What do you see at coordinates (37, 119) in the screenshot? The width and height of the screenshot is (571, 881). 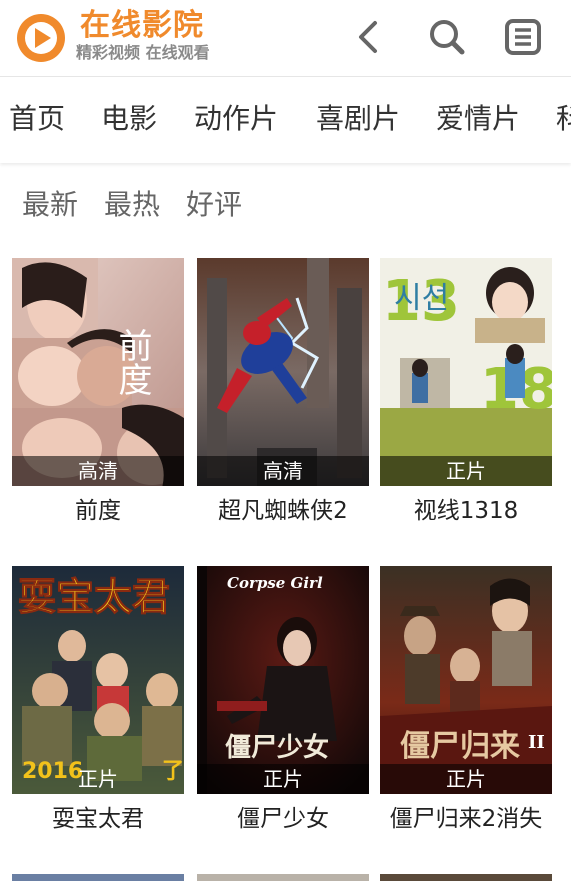 I see `category-home: 首页` at bounding box center [37, 119].